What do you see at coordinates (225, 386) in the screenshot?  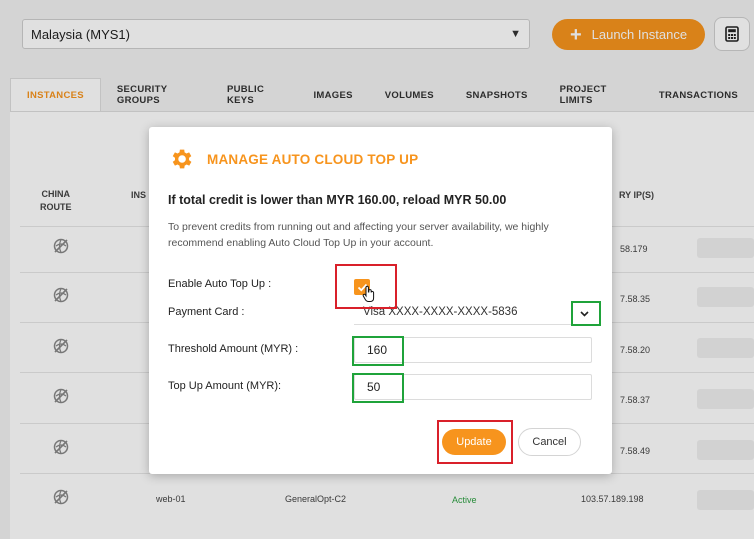 I see `top-up-amount-label: Top Up Amount (MYR):` at bounding box center [225, 386].